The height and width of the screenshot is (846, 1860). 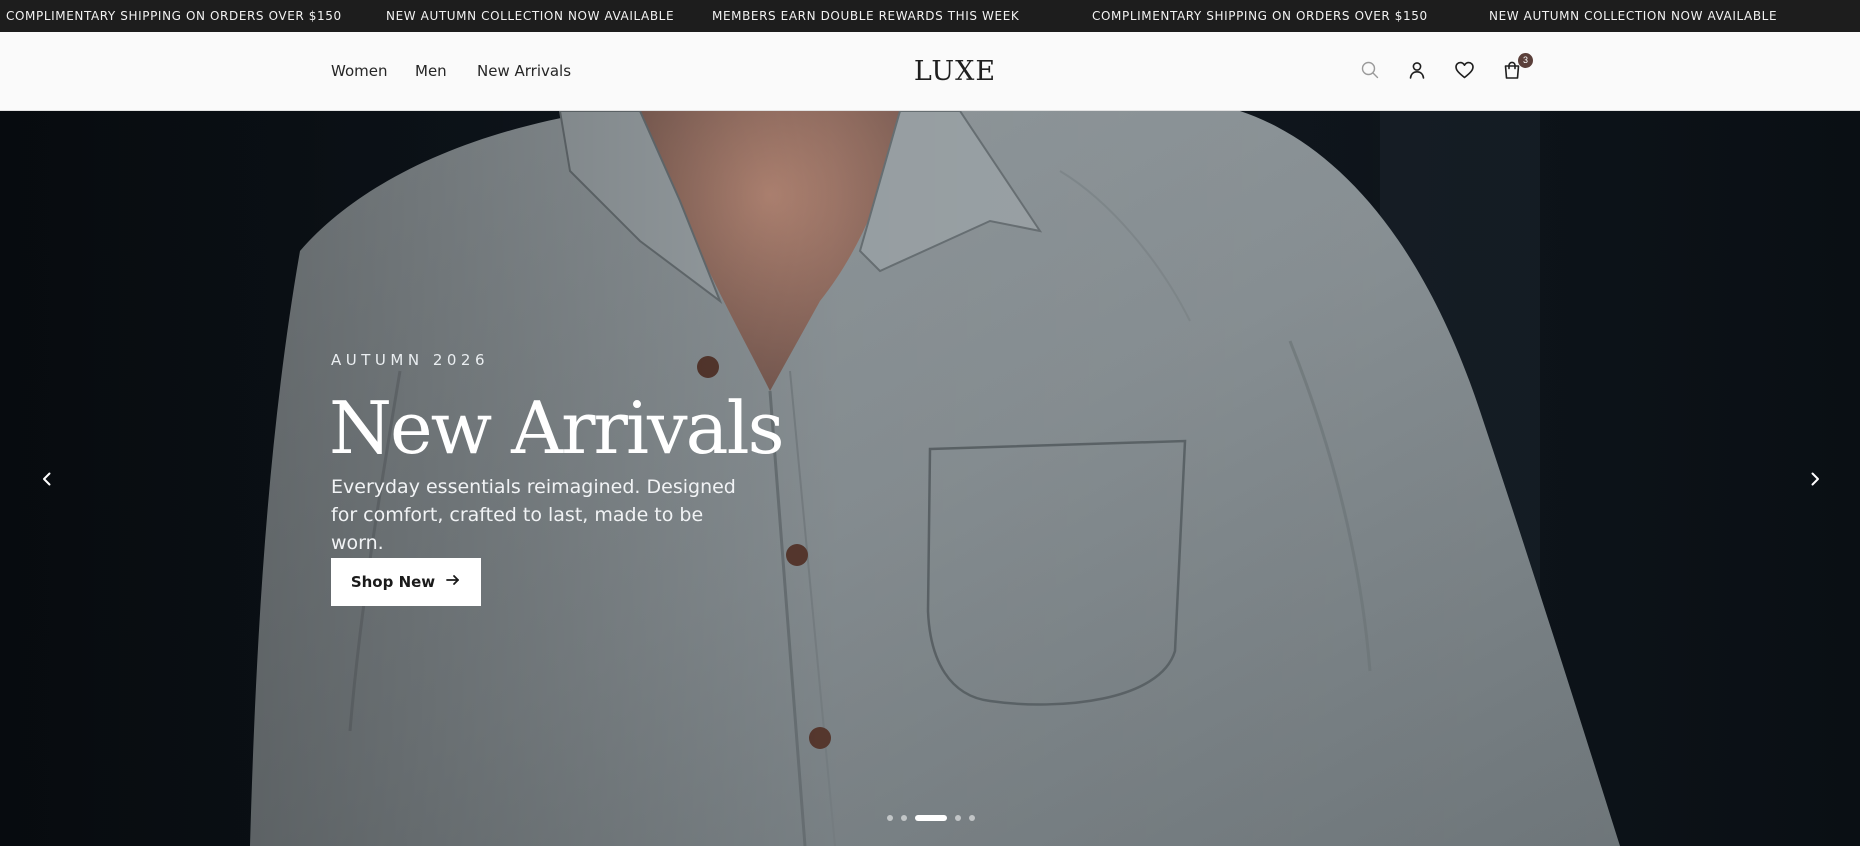 What do you see at coordinates (1525, 60) in the screenshot?
I see `cart-count-badge: 3` at bounding box center [1525, 60].